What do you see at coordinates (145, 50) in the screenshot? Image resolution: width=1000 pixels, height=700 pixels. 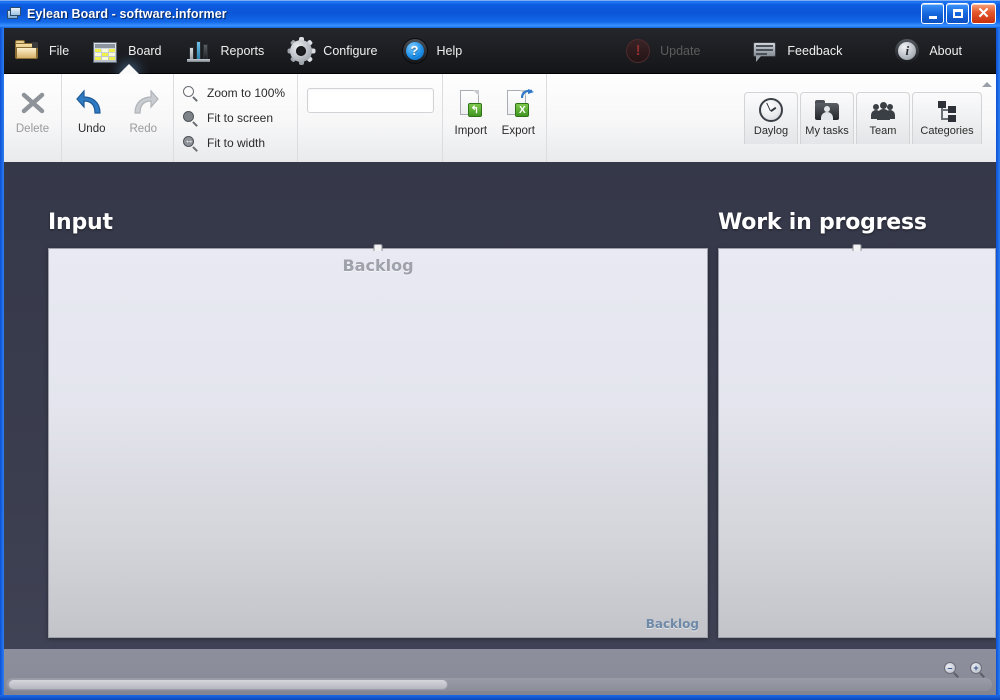 I see `menu-item-board-label: Board` at bounding box center [145, 50].